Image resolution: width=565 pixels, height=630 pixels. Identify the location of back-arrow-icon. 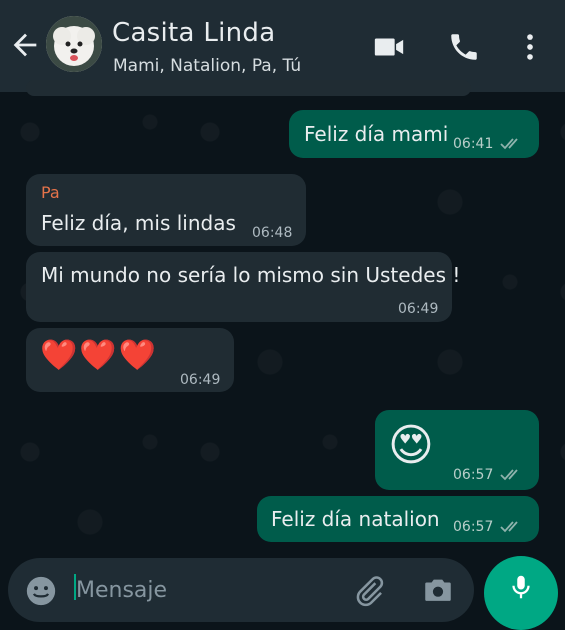
(25, 45).